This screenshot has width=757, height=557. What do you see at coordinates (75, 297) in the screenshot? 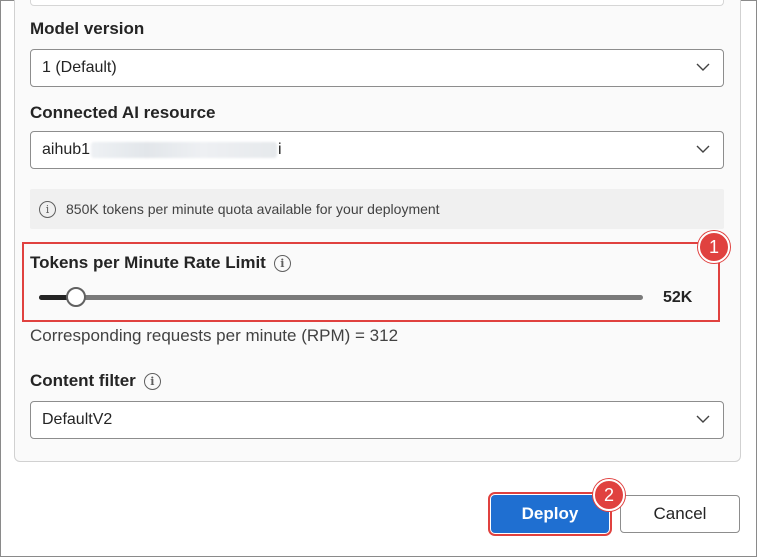
I see `rate-limit-slider-thumb` at bounding box center [75, 297].